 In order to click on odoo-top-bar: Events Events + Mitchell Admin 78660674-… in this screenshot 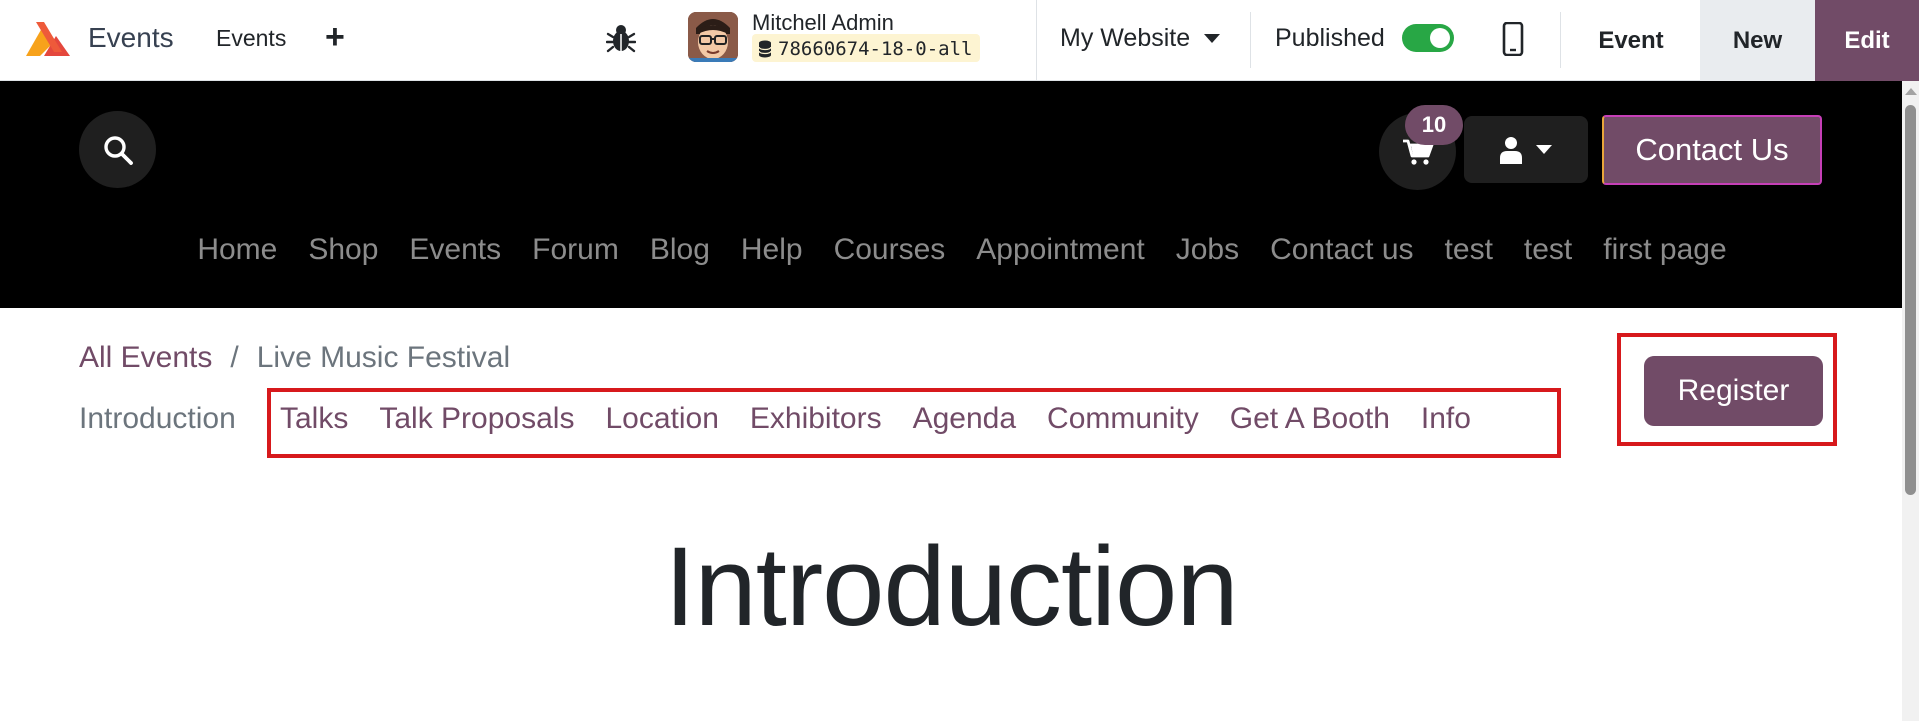, I will do `click(959, 40)`.